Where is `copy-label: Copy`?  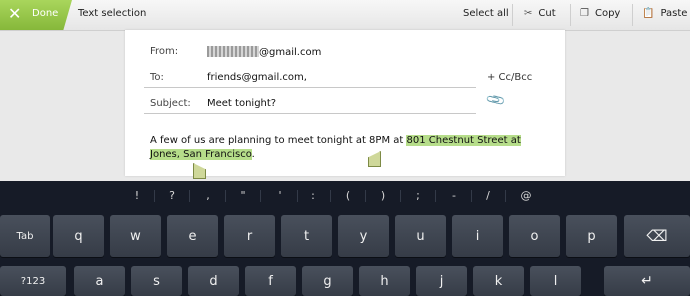
copy-label: Copy is located at coordinates (607, 13).